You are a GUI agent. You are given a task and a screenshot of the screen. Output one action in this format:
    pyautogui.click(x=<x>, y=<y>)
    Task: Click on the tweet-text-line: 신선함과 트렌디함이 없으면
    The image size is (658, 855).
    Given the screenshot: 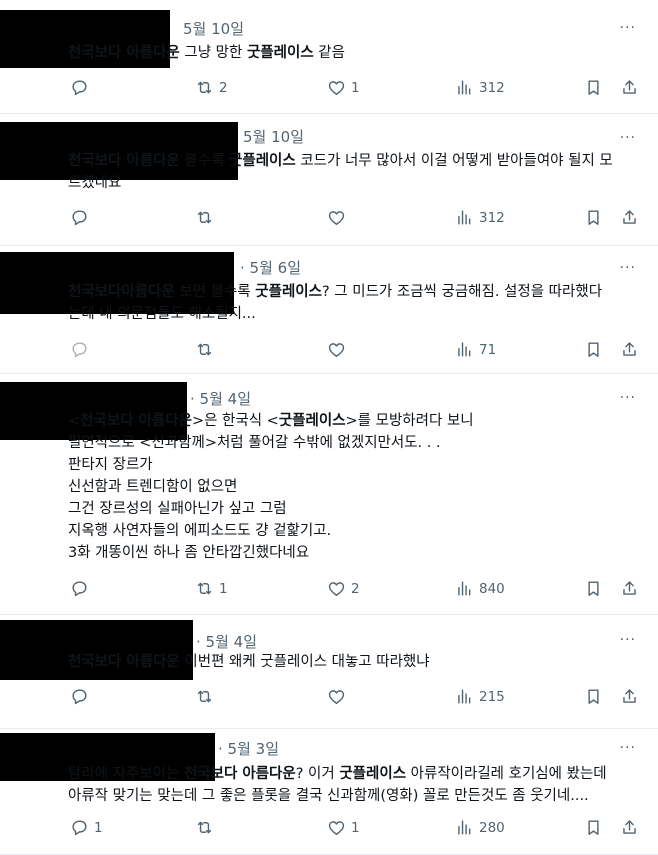 What is the action you would take?
    pyautogui.click(x=356, y=487)
    